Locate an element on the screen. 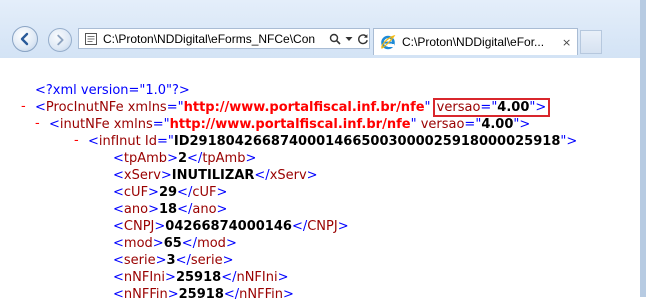 This screenshot has height=303, width=646. xml-field-nnffin: <nNFFin>25918</nNFFin> is located at coordinates (203, 294).